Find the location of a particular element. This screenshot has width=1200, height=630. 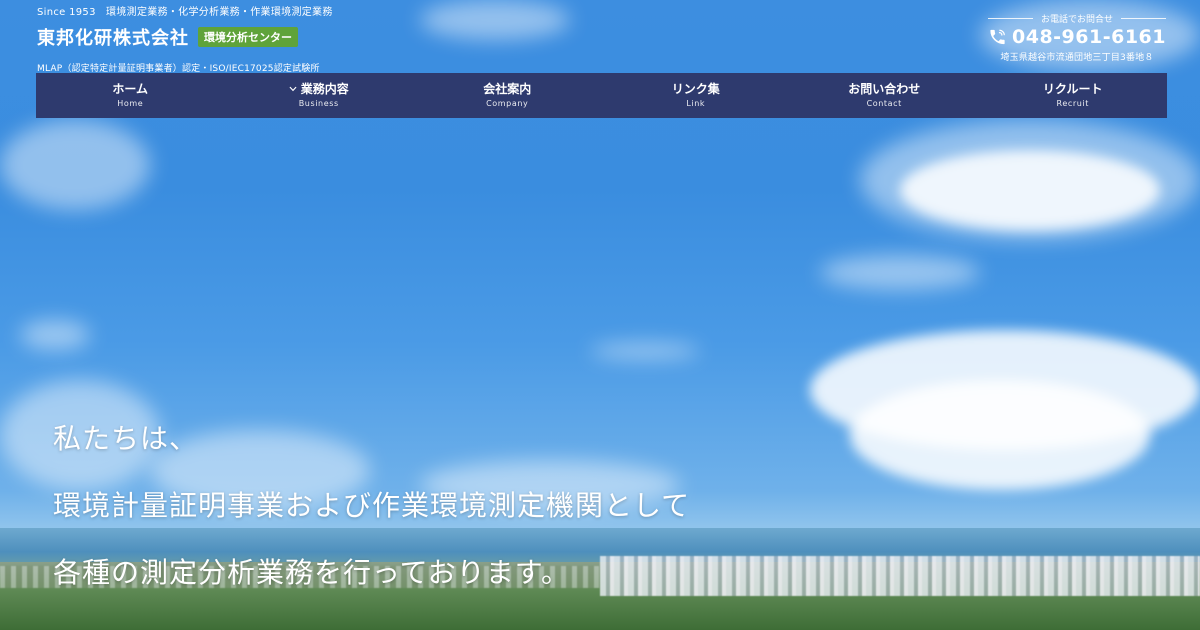

center-badge: 環境分析センター is located at coordinates (248, 37).